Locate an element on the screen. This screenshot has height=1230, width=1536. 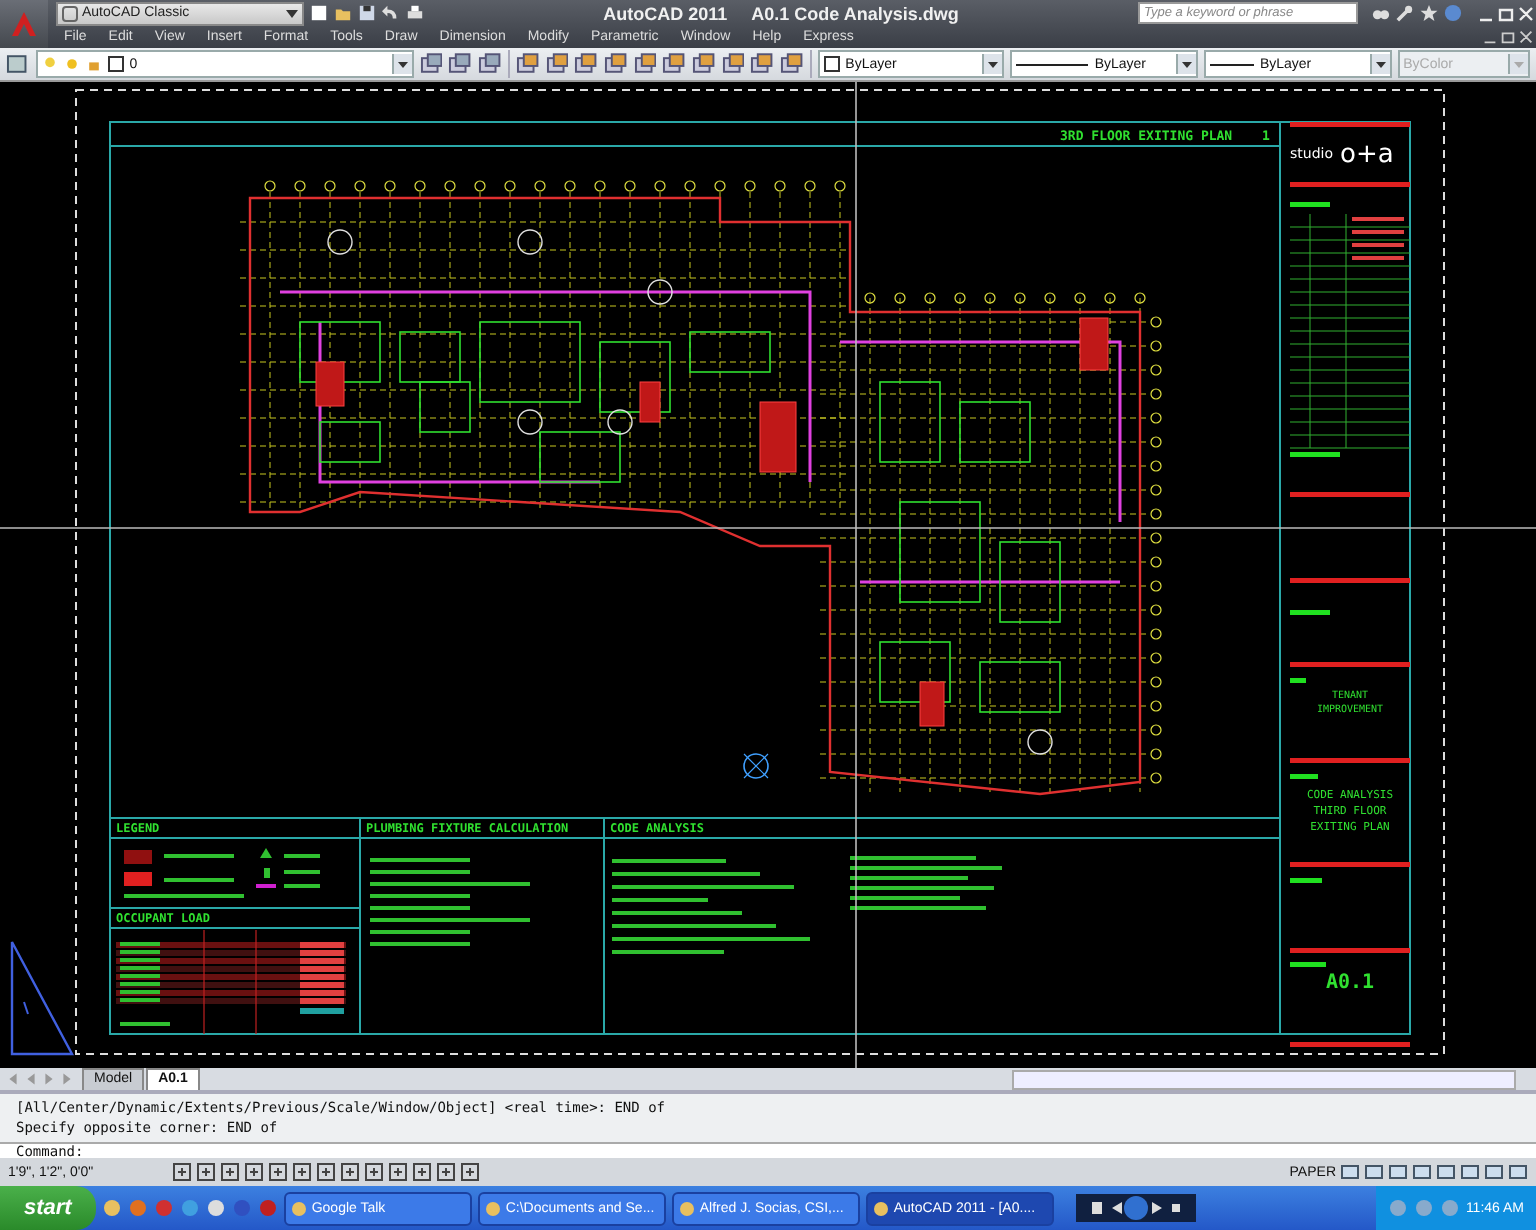
window-controls-icon is located at coordinates (1506, 13).